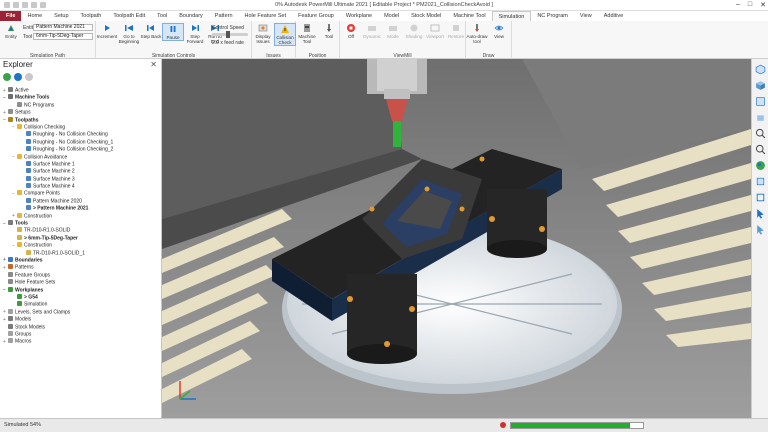 The width and height of the screenshot is (768, 432). I want to click on auto-draw-tool-button: Auto-draw tool, so click(477, 33).